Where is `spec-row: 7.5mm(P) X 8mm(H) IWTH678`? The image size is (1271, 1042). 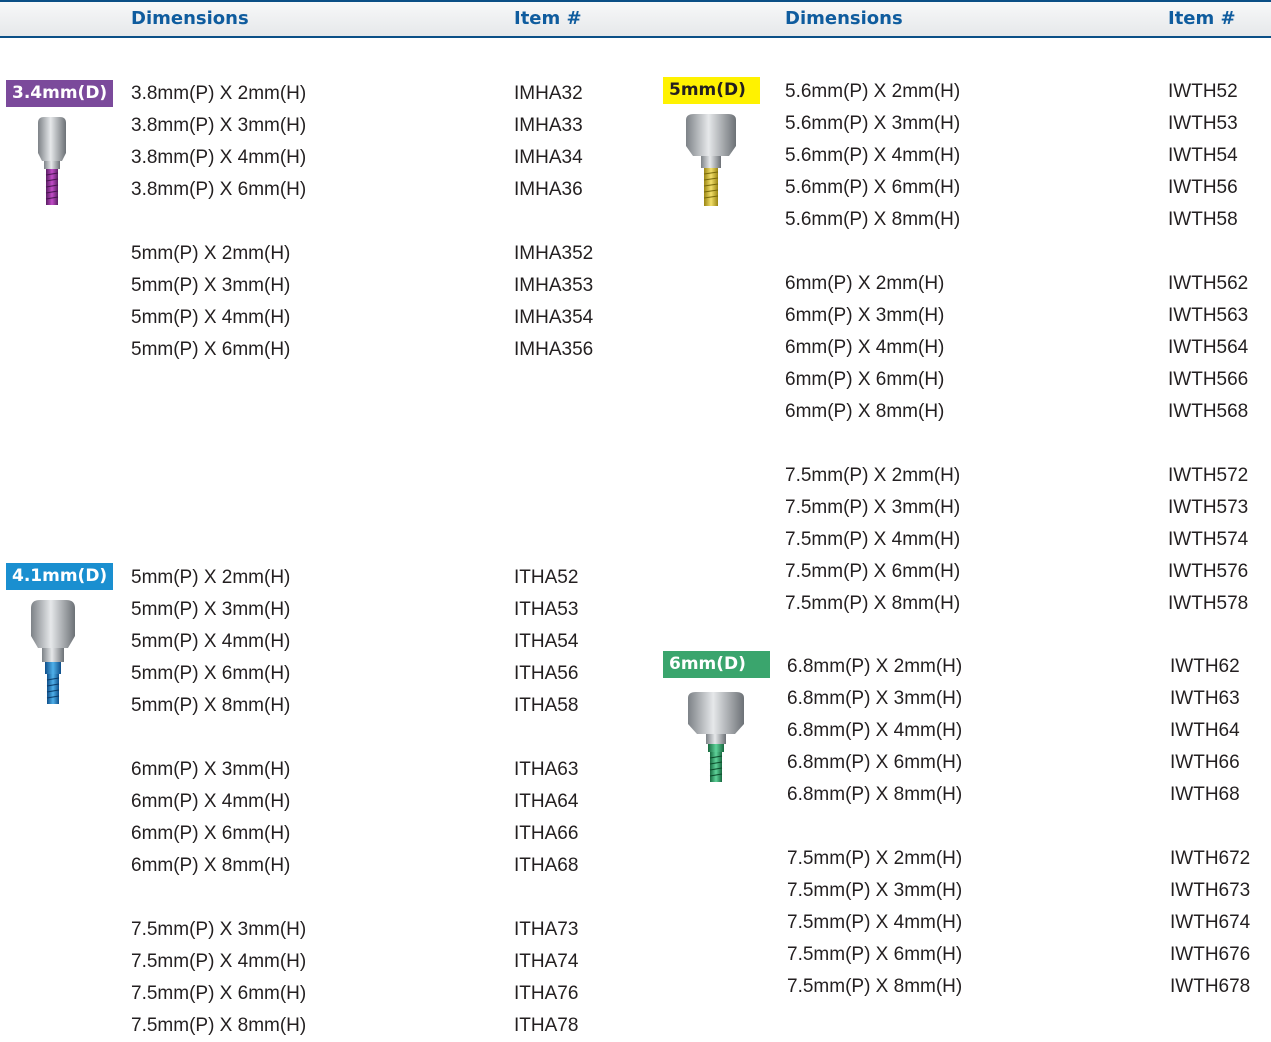 spec-row: 7.5mm(P) X 8mm(H) IWTH678 is located at coordinates (1027, 987).